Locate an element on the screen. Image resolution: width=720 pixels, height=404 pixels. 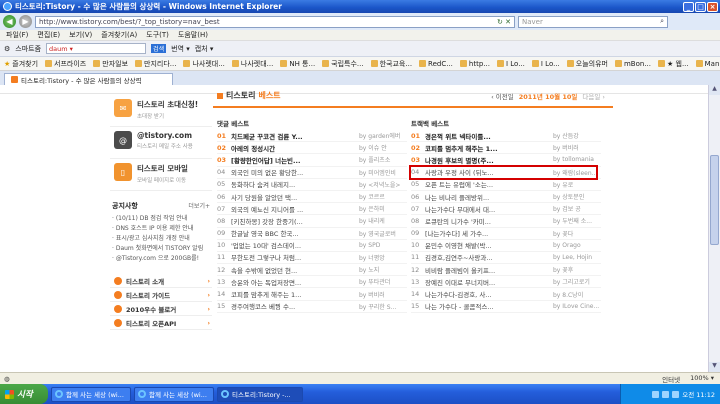
best-list-row: 09 [나는가수다] 세 가수... by 꽃다 is located at coordinates (506, 234).